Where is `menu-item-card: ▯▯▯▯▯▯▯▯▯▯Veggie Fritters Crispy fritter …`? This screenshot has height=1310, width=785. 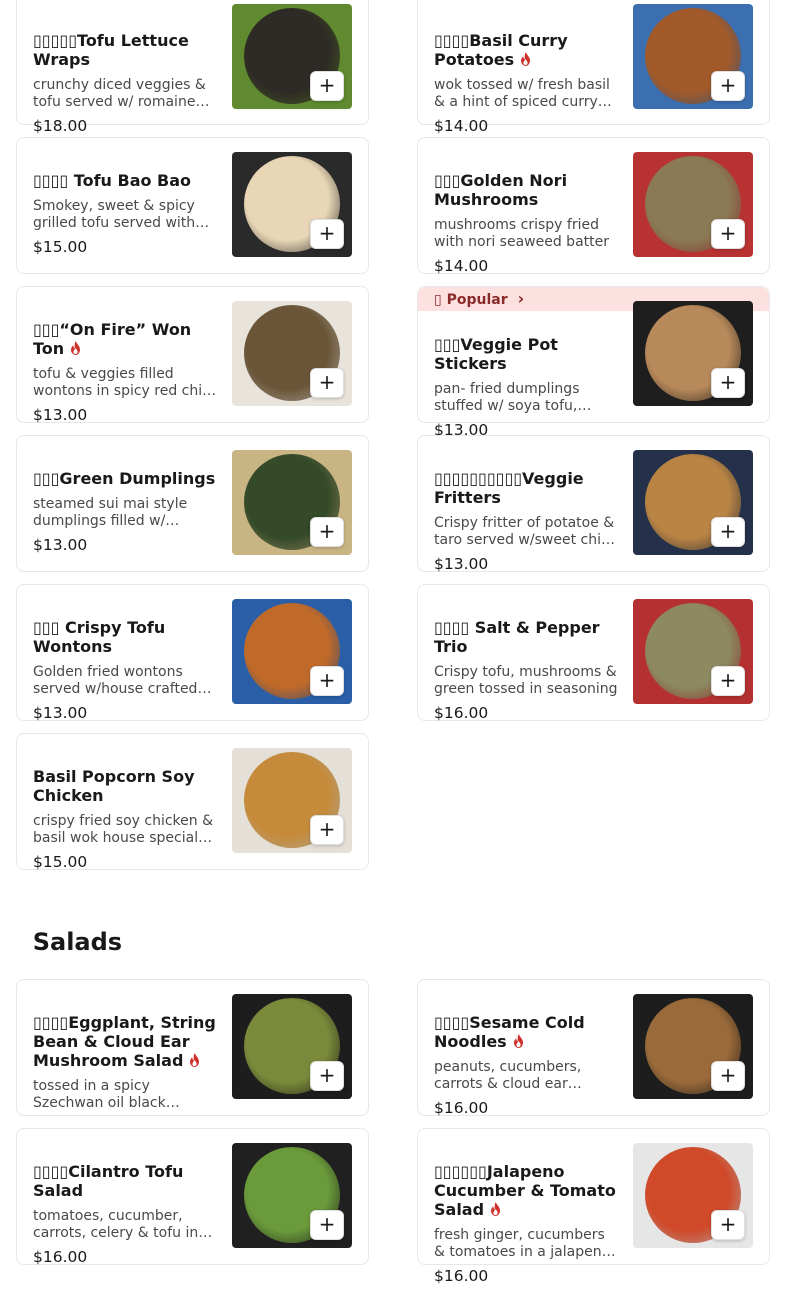 menu-item-card: ▯▯▯▯▯▯▯▯▯▯Veggie Fritters Crispy fritter … is located at coordinates (593, 504).